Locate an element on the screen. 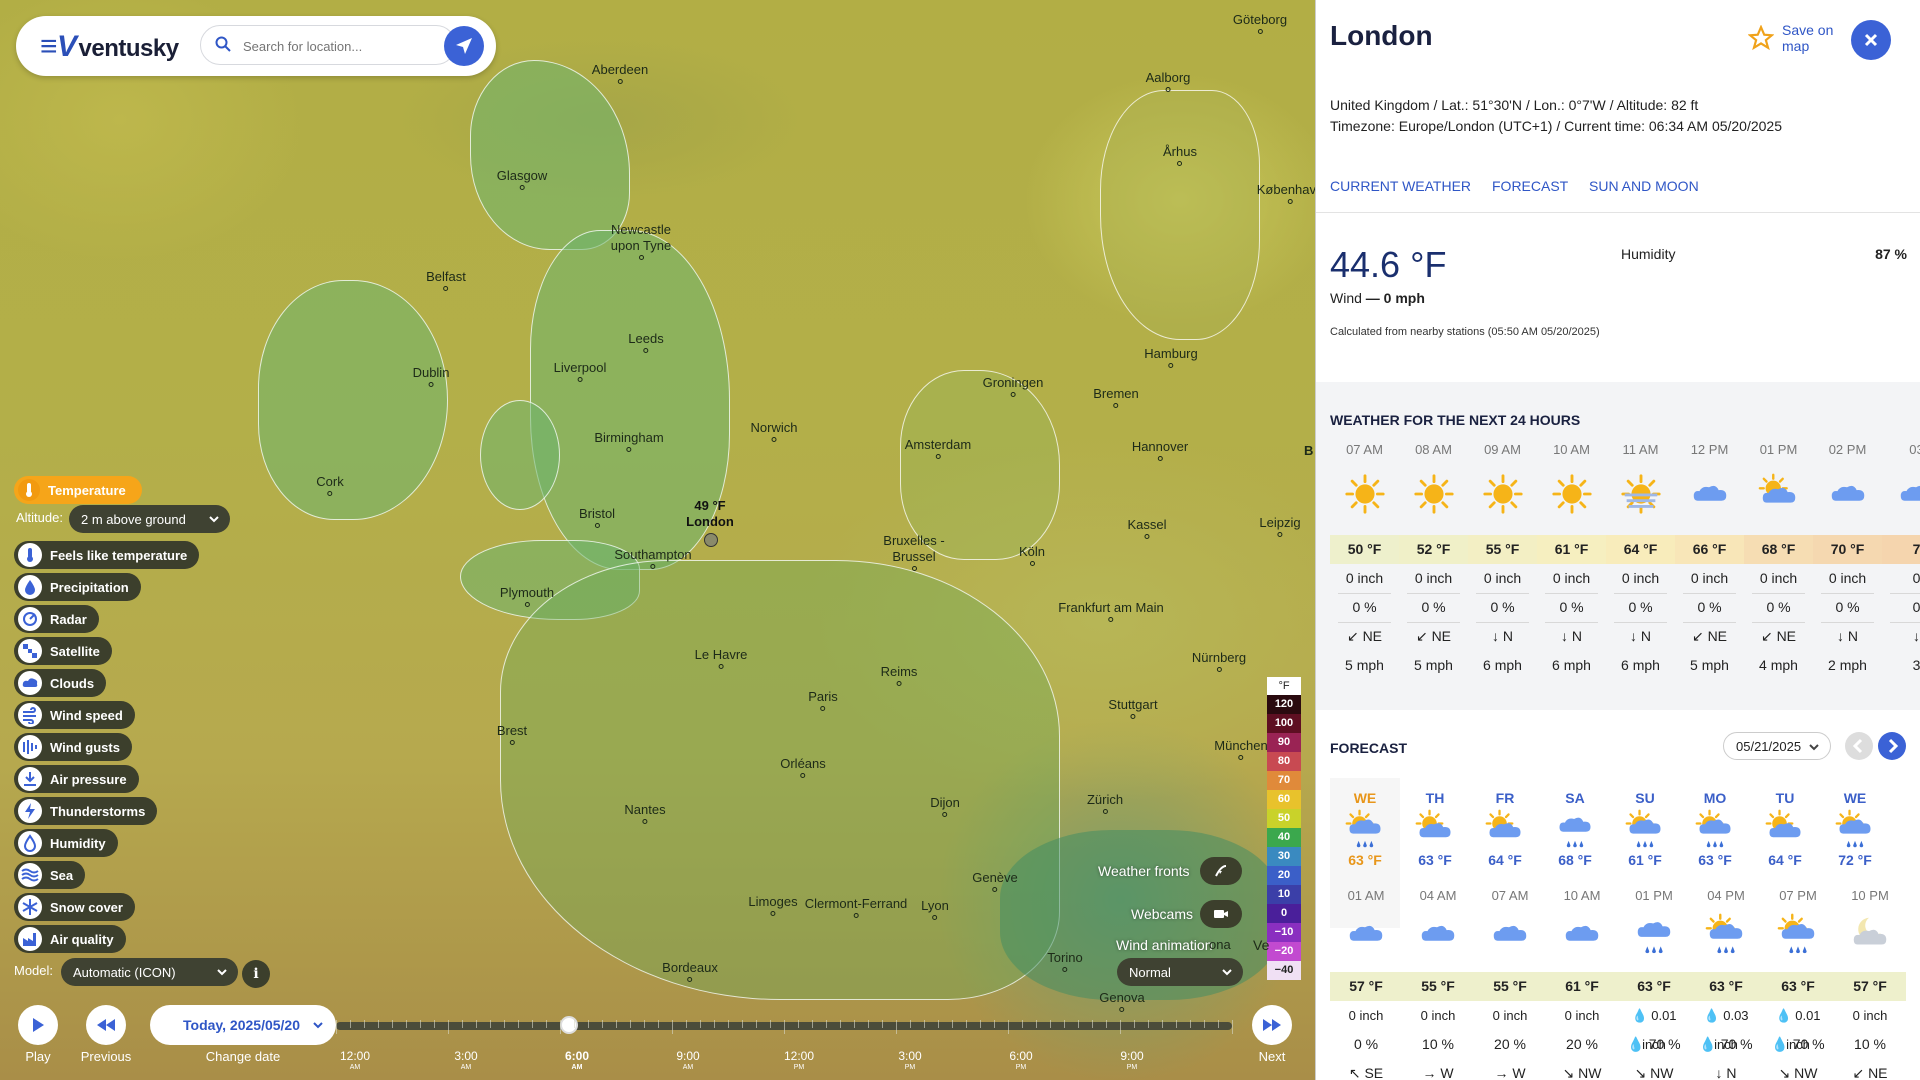 Image resolution: width=1920 pixels, height=1080 pixels. tab-sun-and-moon: SUN AND MOON is located at coordinates (1644, 186).